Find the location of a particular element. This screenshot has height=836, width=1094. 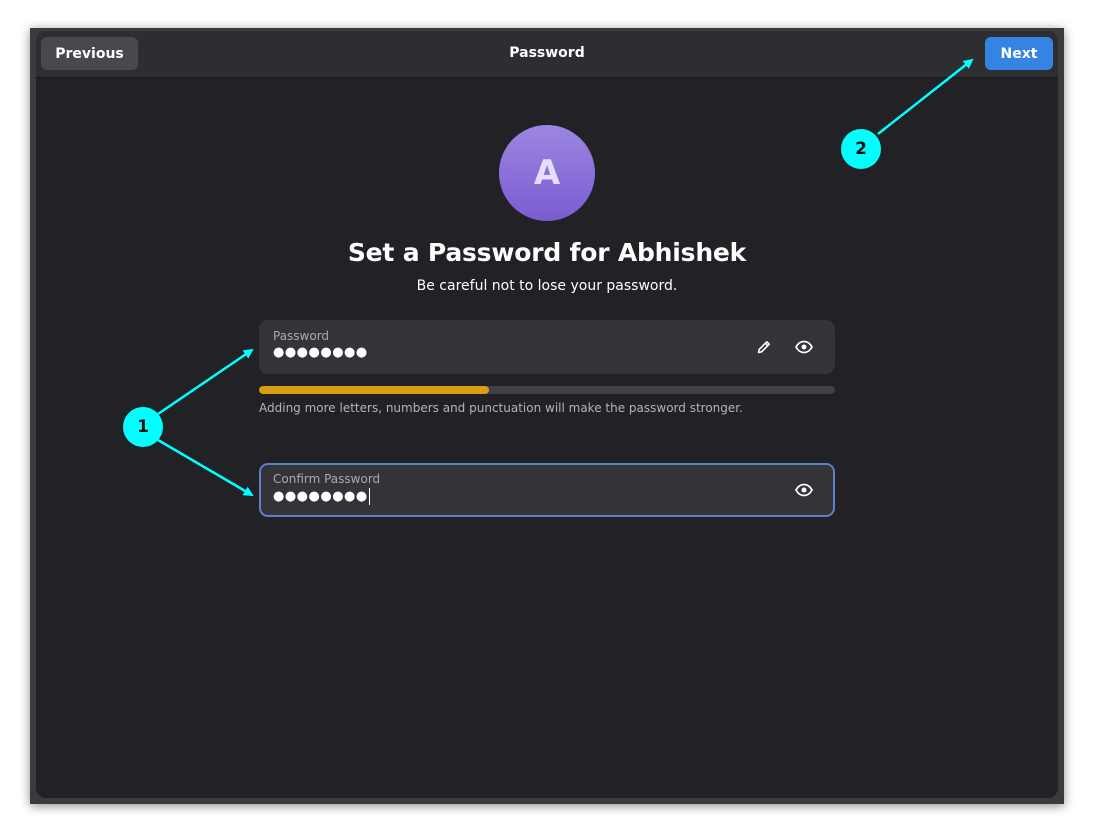

confirm-password-field: Confirm Password ●●●●●●●● is located at coordinates (547, 490).